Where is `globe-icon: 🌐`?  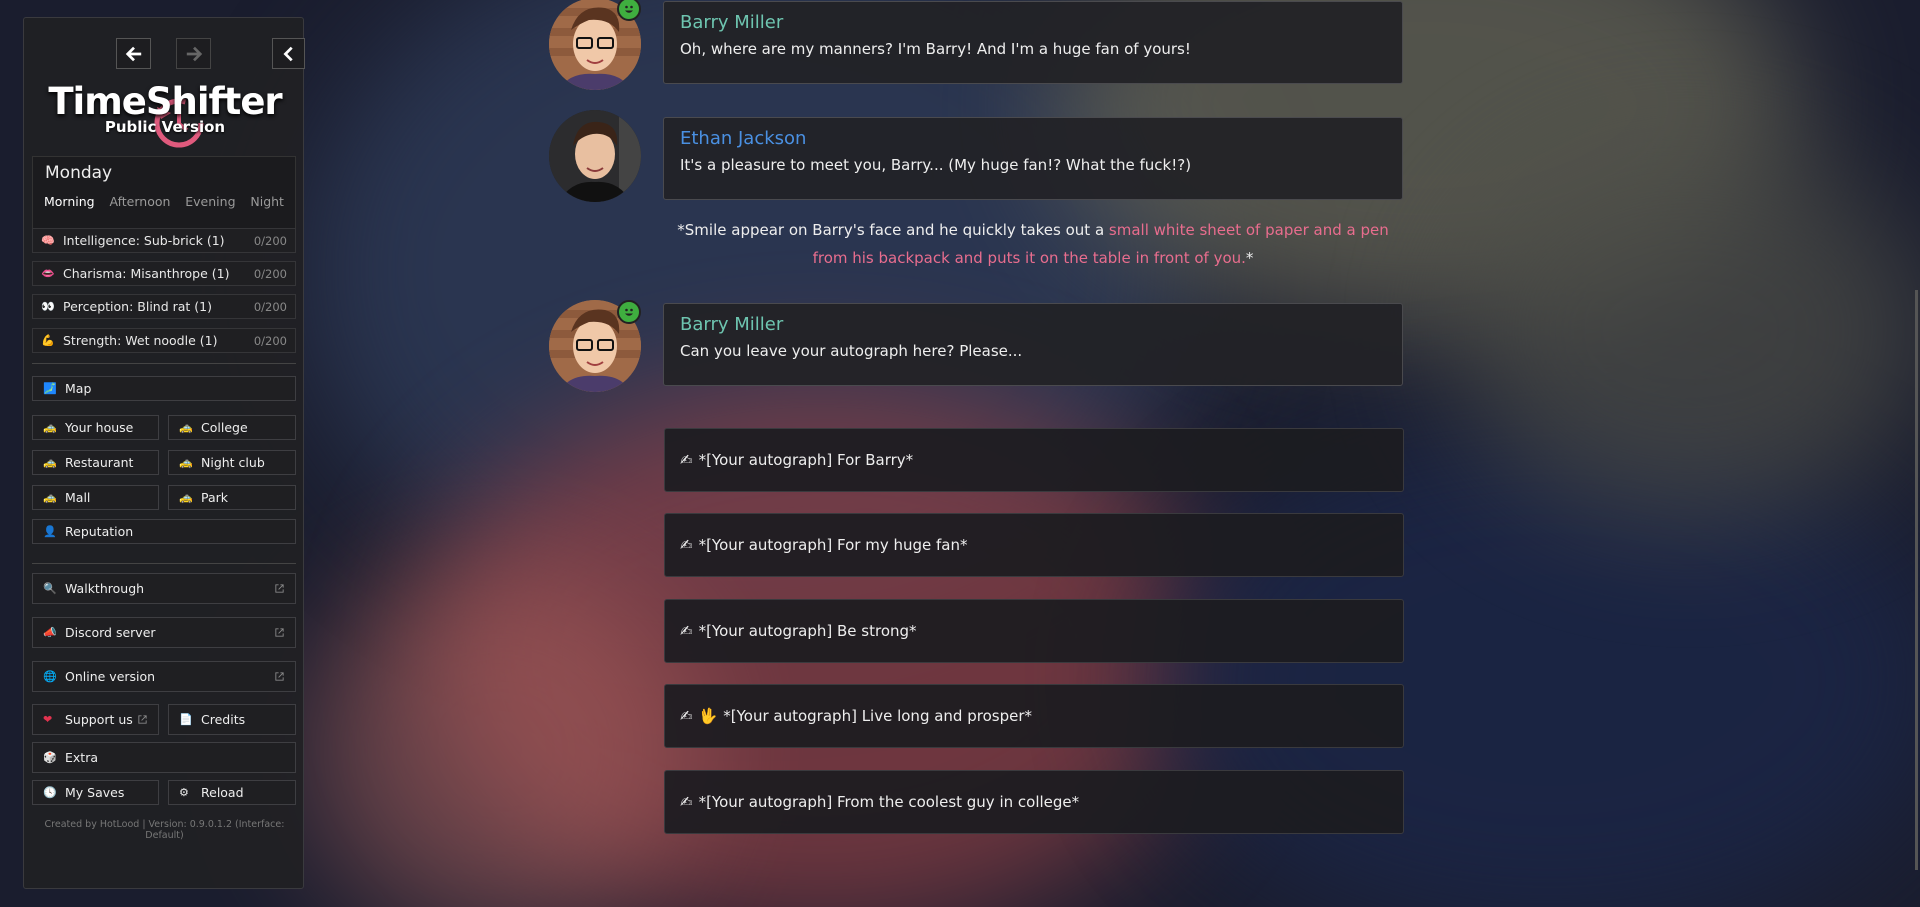 globe-icon: 🌐 is located at coordinates (50, 676).